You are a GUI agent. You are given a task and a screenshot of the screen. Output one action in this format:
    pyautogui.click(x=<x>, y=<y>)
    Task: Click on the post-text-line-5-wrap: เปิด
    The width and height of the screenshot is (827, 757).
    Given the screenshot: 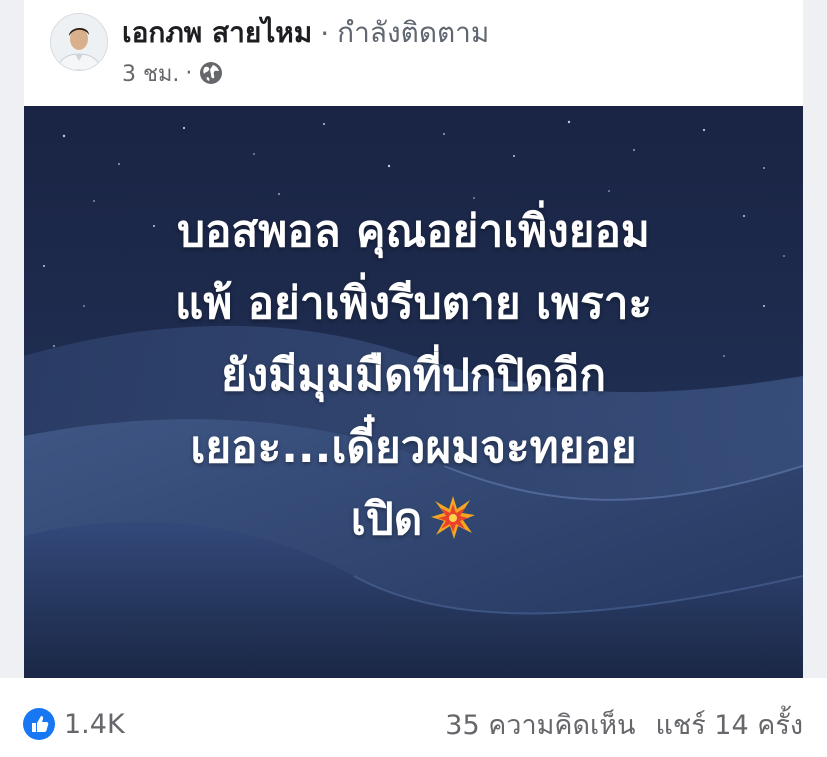 What is the action you would take?
    pyautogui.click(x=413, y=520)
    